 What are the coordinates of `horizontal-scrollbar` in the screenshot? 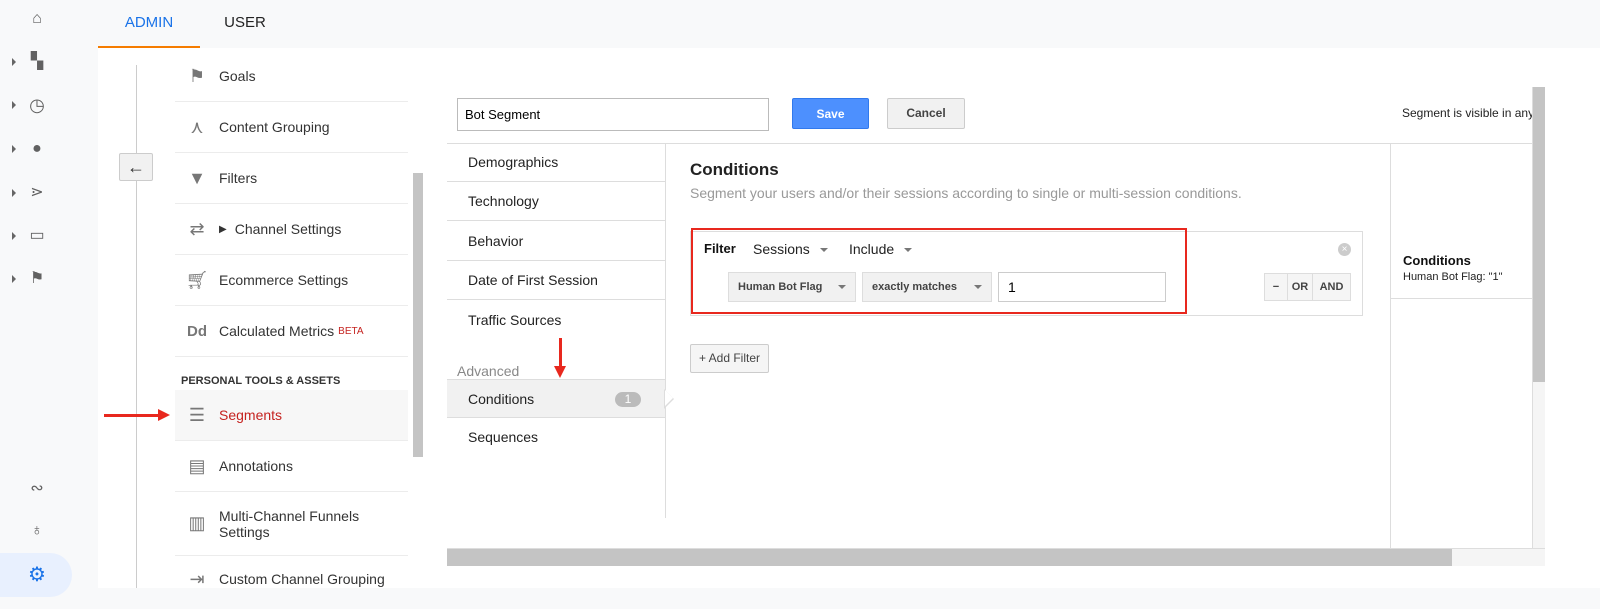 It's located at (996, 557).